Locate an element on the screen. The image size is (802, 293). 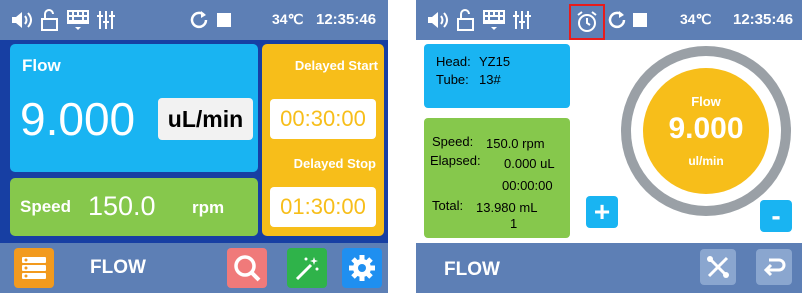
menu-list-icon is located at coordinates (34, 268).